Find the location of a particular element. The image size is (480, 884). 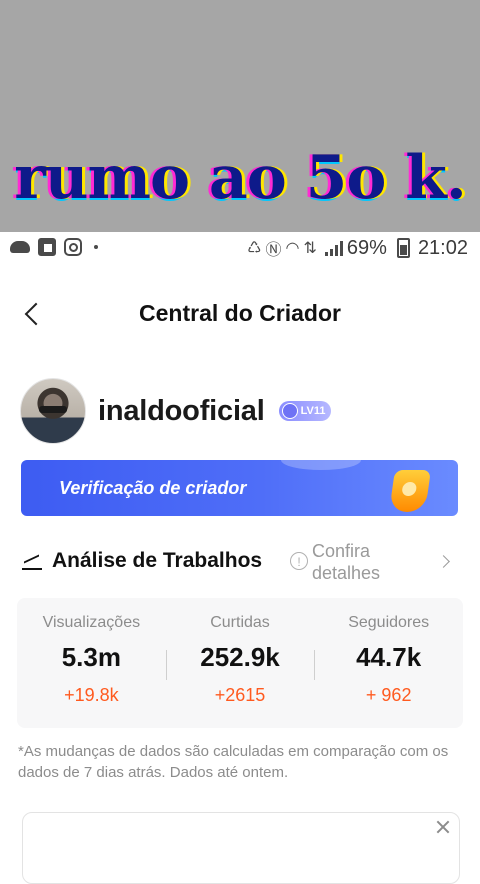

avatar is located at coordinates (53, 411).